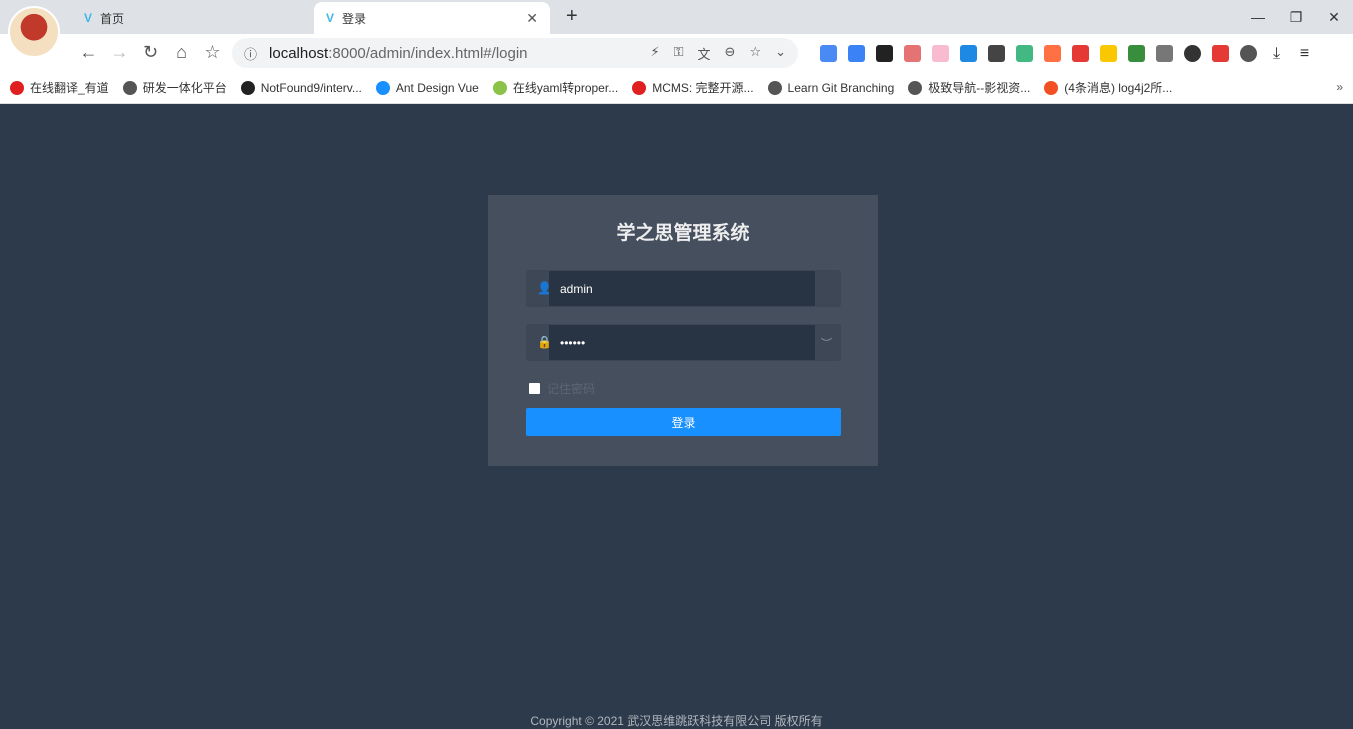  What do you see at coordinates (544, 288) in the screenshot?
I see `user-icon: 👤` at bounding box center [544, 288].